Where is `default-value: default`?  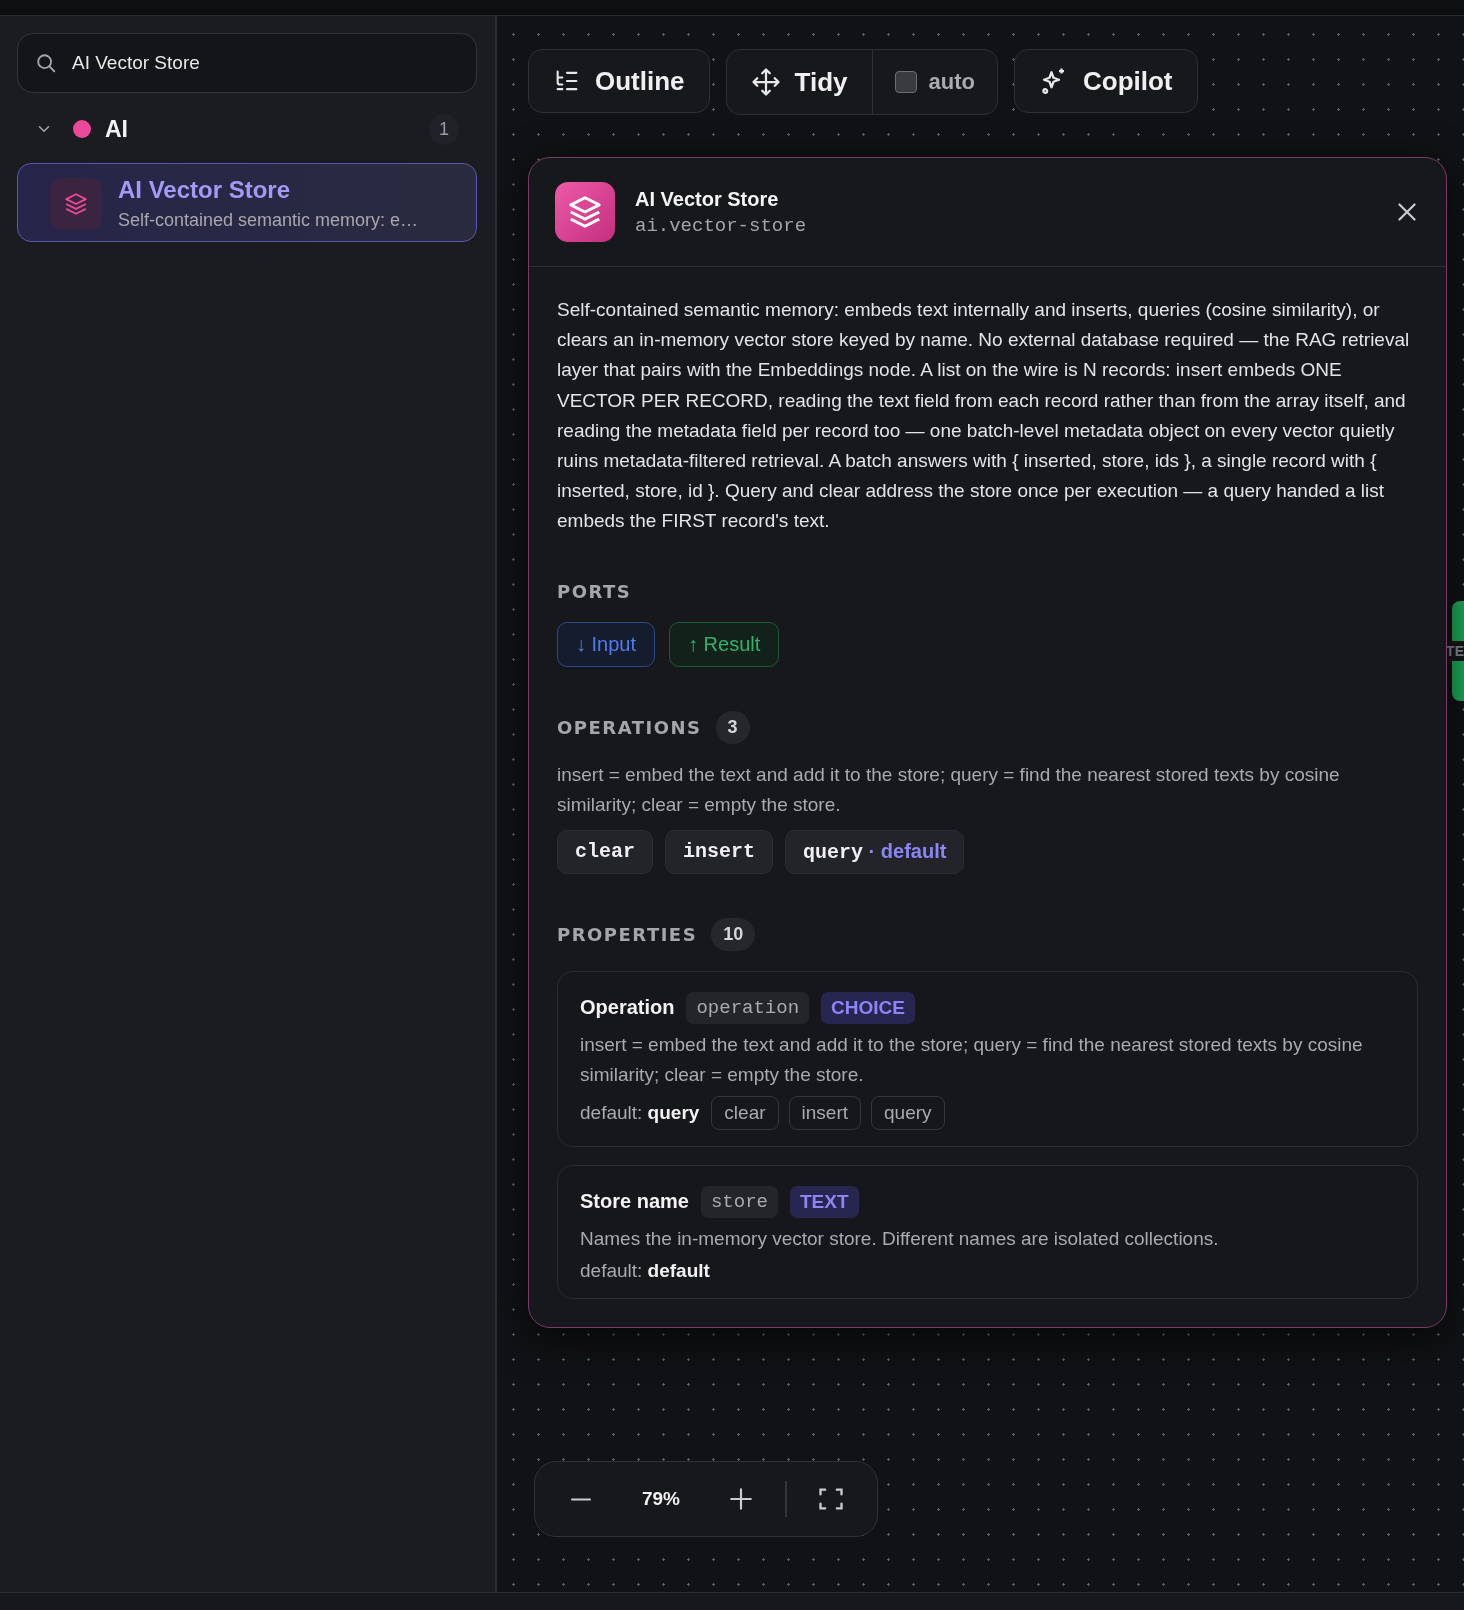 default-value: default is located at coordinates (645, 1270).